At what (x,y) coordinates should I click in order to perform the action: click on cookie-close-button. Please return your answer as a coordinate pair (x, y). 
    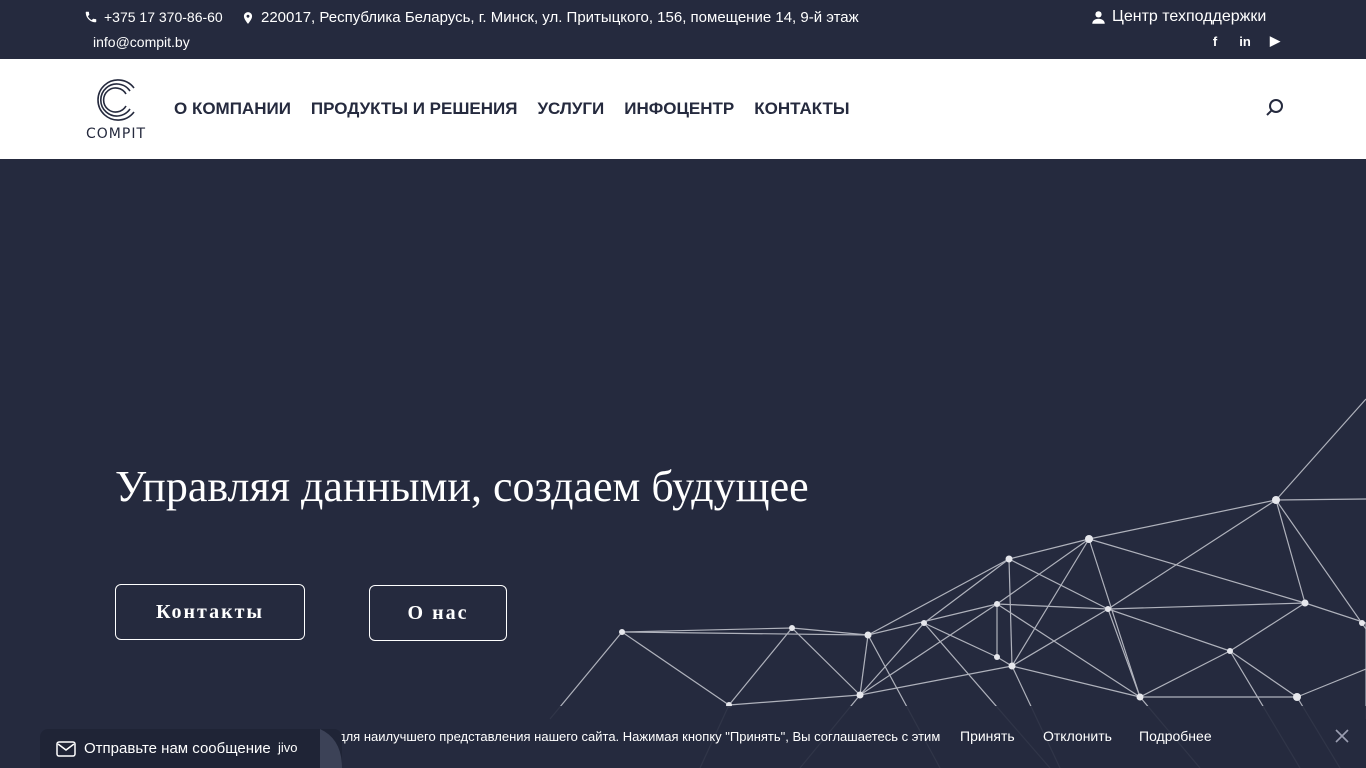
    Looking at the image, I should click on (1342, 736).